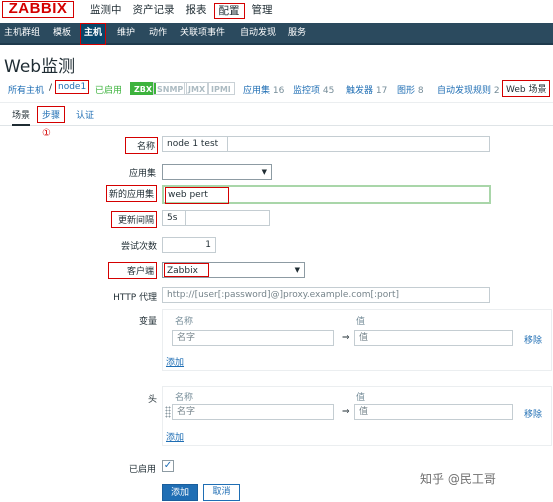 The image size is (553, 502). Describe the element at coordinates (366, 89) in the screenshot. I see `nav-triggers: 触发器 17` at that location.